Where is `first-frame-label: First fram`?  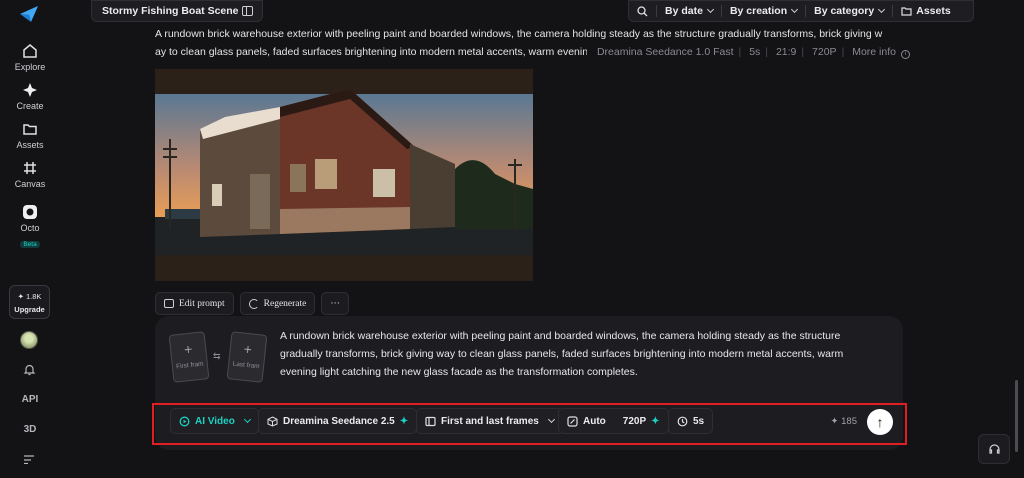
first-frame-label: First fram is located at coordinates (189, 365).